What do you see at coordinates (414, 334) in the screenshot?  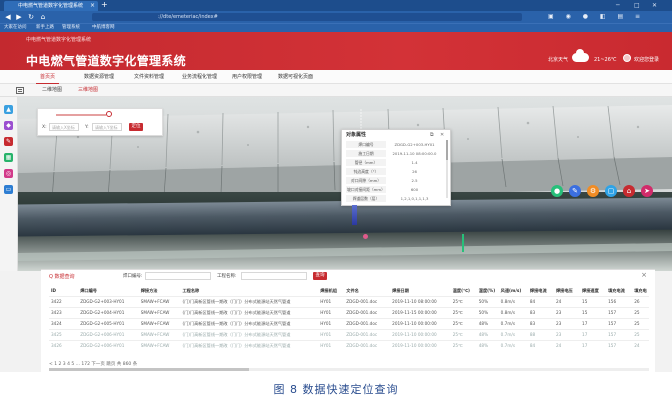 I see `table-cell: 2019-11-10 00:00:00` at bounding box center [414, 334].